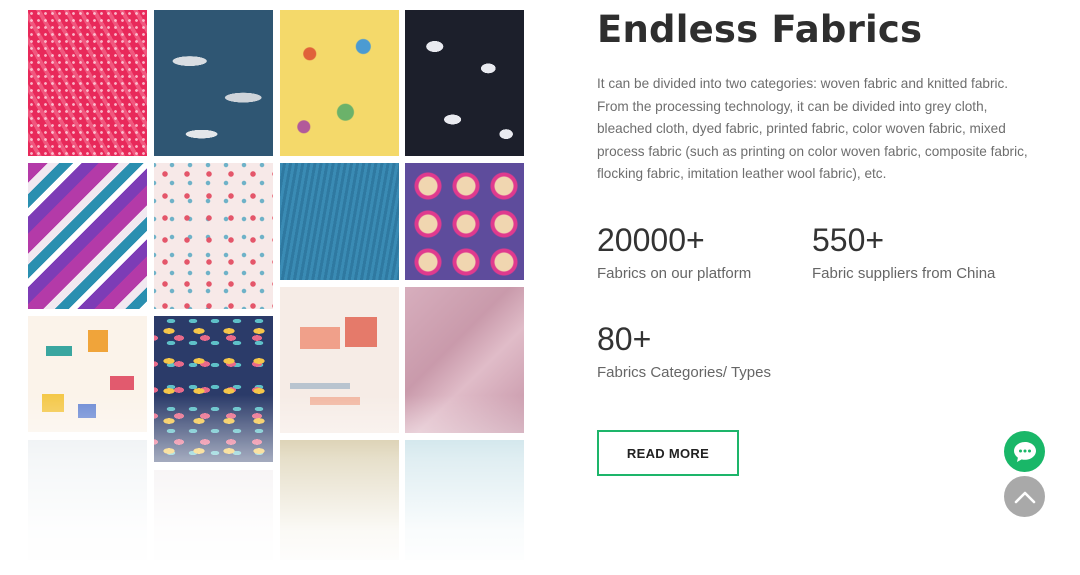 The width and height of the screenshot is (1080, 575). What do you see at coordinates (904, 273) in the screenshot?
I see `stat-suppliers-label: Fabric suppliers from China` at bounding box center [904, 273].